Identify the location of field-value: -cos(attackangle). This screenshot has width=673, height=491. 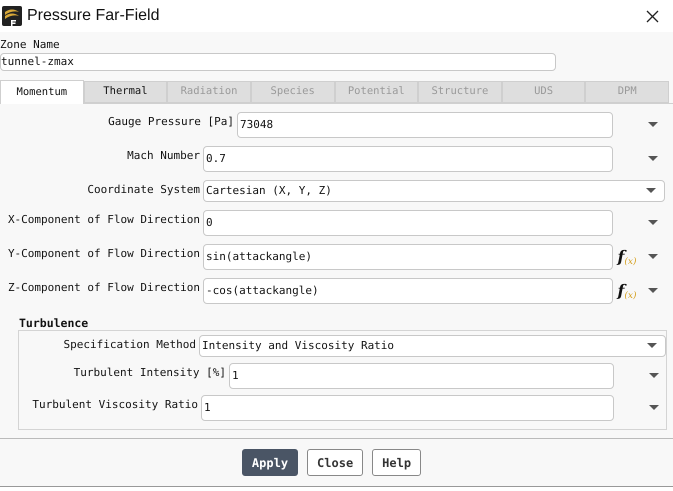
(262, 290).